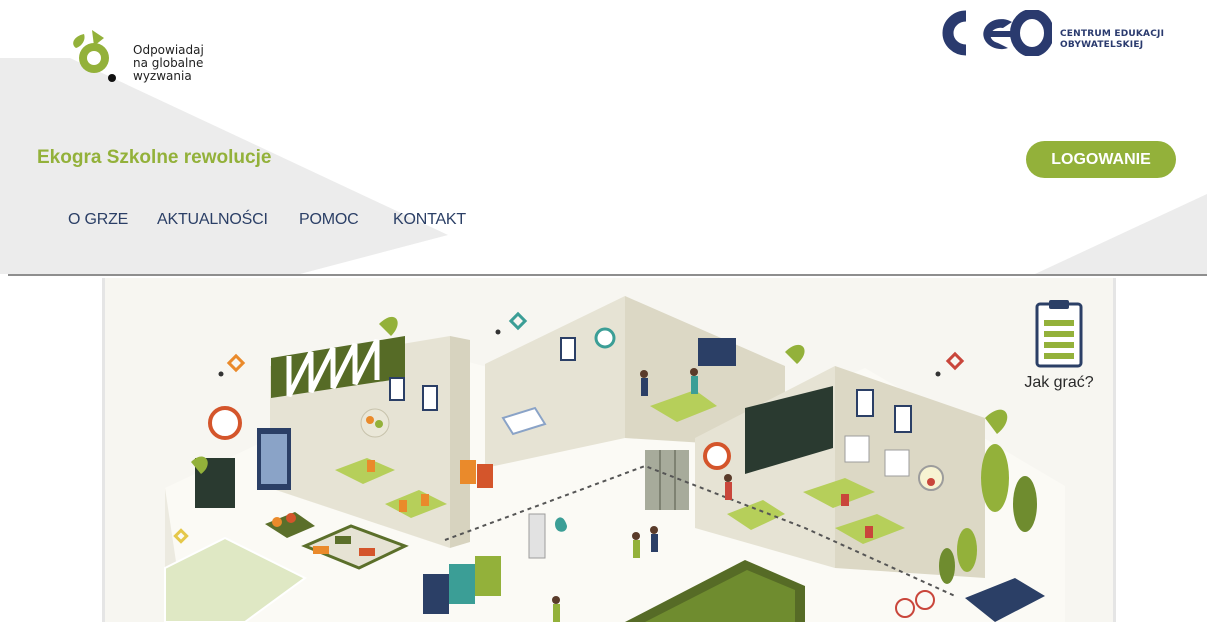 The width and height of the screenshot is (1207, 622). Describe the element at coordinates (997, 33) in the screenshot. I see `ceo-logo-icon` at that location.